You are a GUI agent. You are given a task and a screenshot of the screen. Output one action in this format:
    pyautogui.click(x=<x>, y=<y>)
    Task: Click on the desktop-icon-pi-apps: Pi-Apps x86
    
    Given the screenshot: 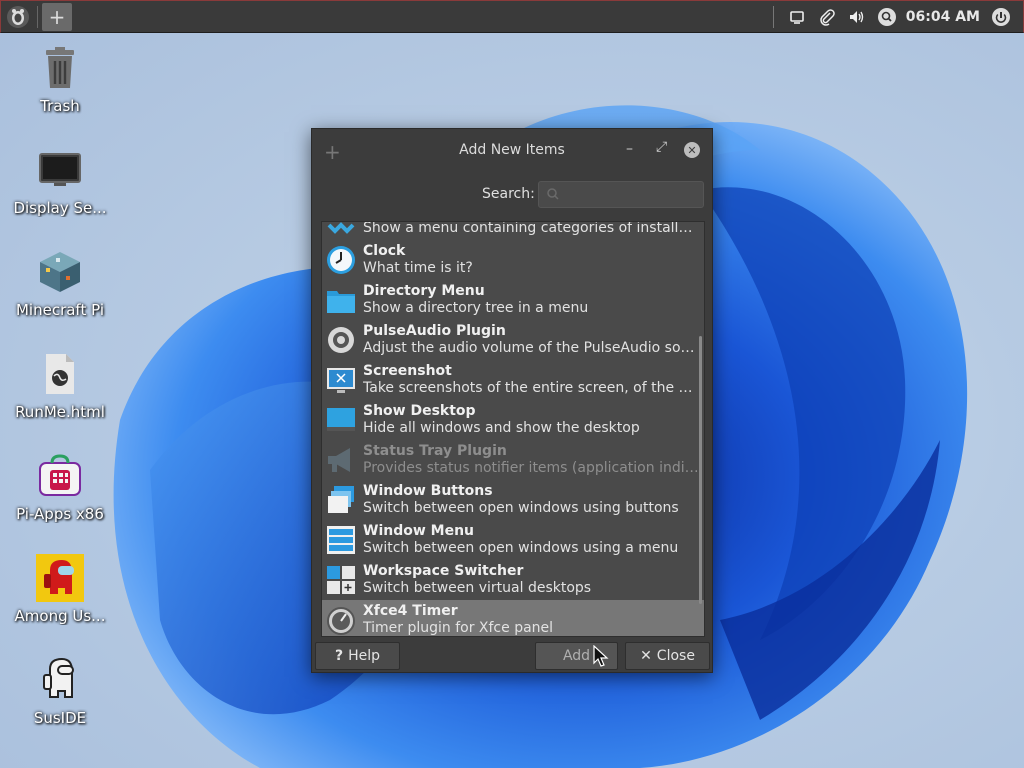 What is the action you would take?
    pyautogui.click(x=60, y=487)
    